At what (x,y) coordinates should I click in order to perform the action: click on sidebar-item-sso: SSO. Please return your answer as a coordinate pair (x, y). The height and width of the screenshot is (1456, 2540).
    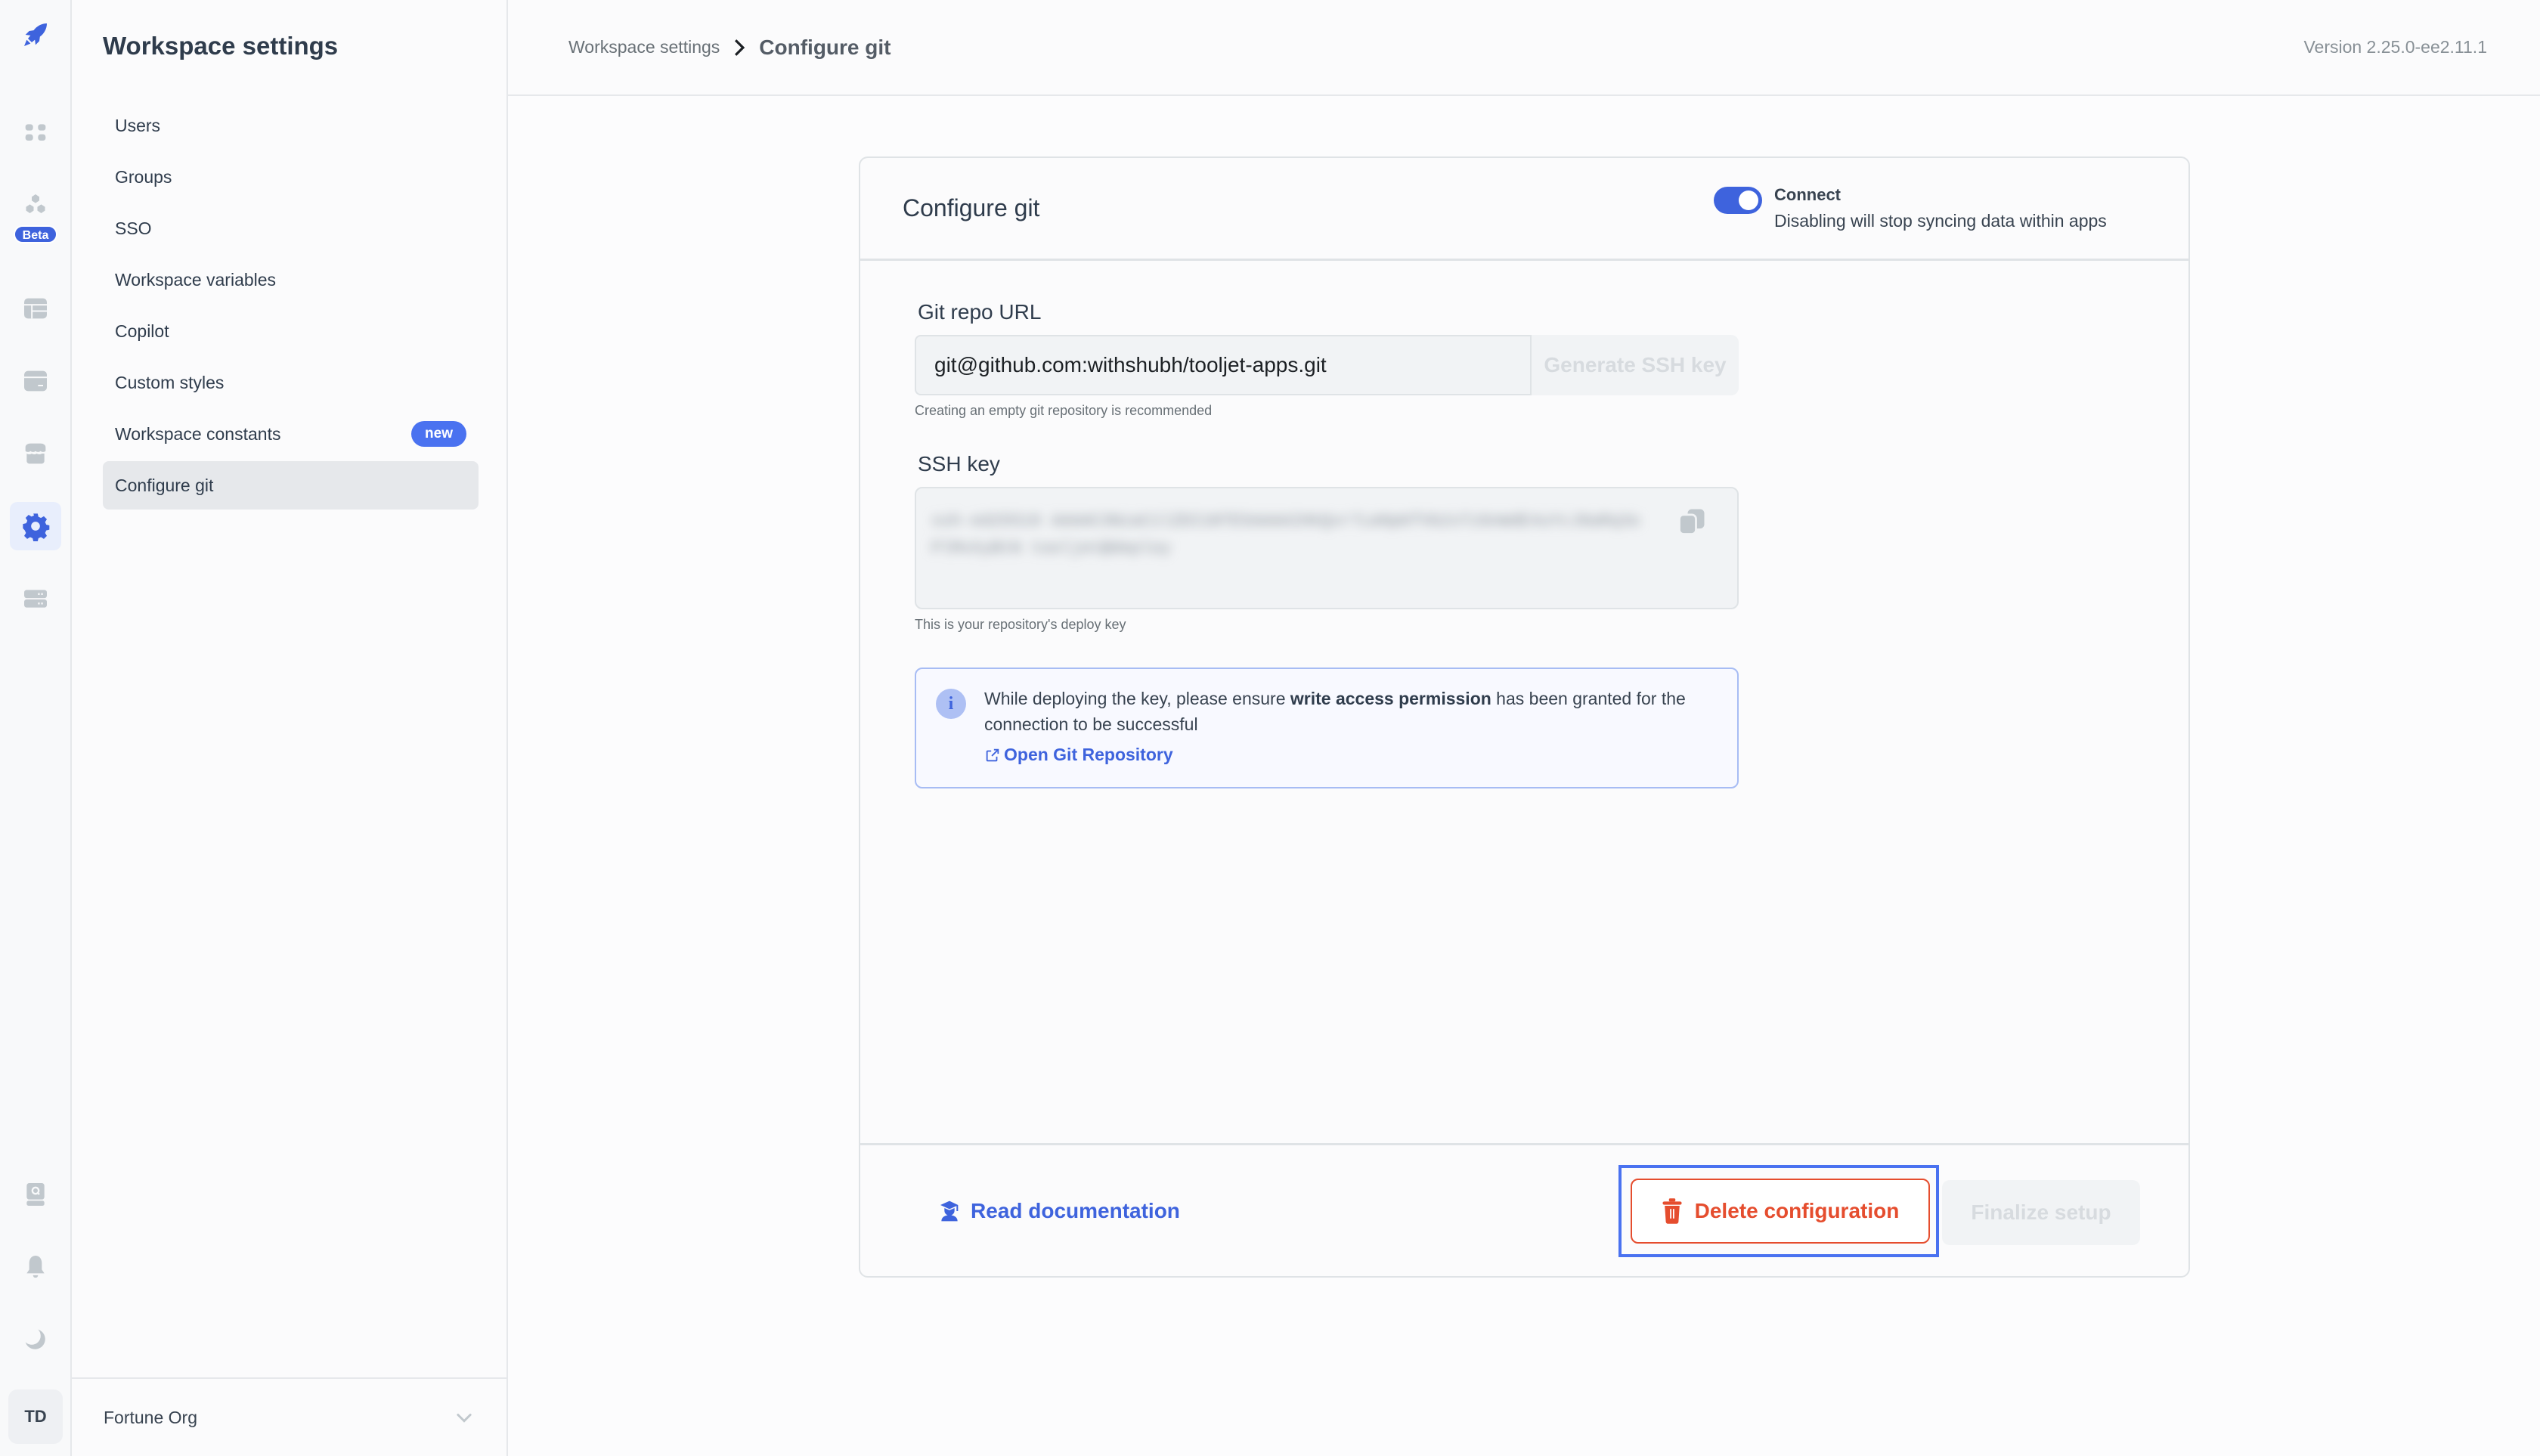
    Looking at the image, I should click on (291, 228).